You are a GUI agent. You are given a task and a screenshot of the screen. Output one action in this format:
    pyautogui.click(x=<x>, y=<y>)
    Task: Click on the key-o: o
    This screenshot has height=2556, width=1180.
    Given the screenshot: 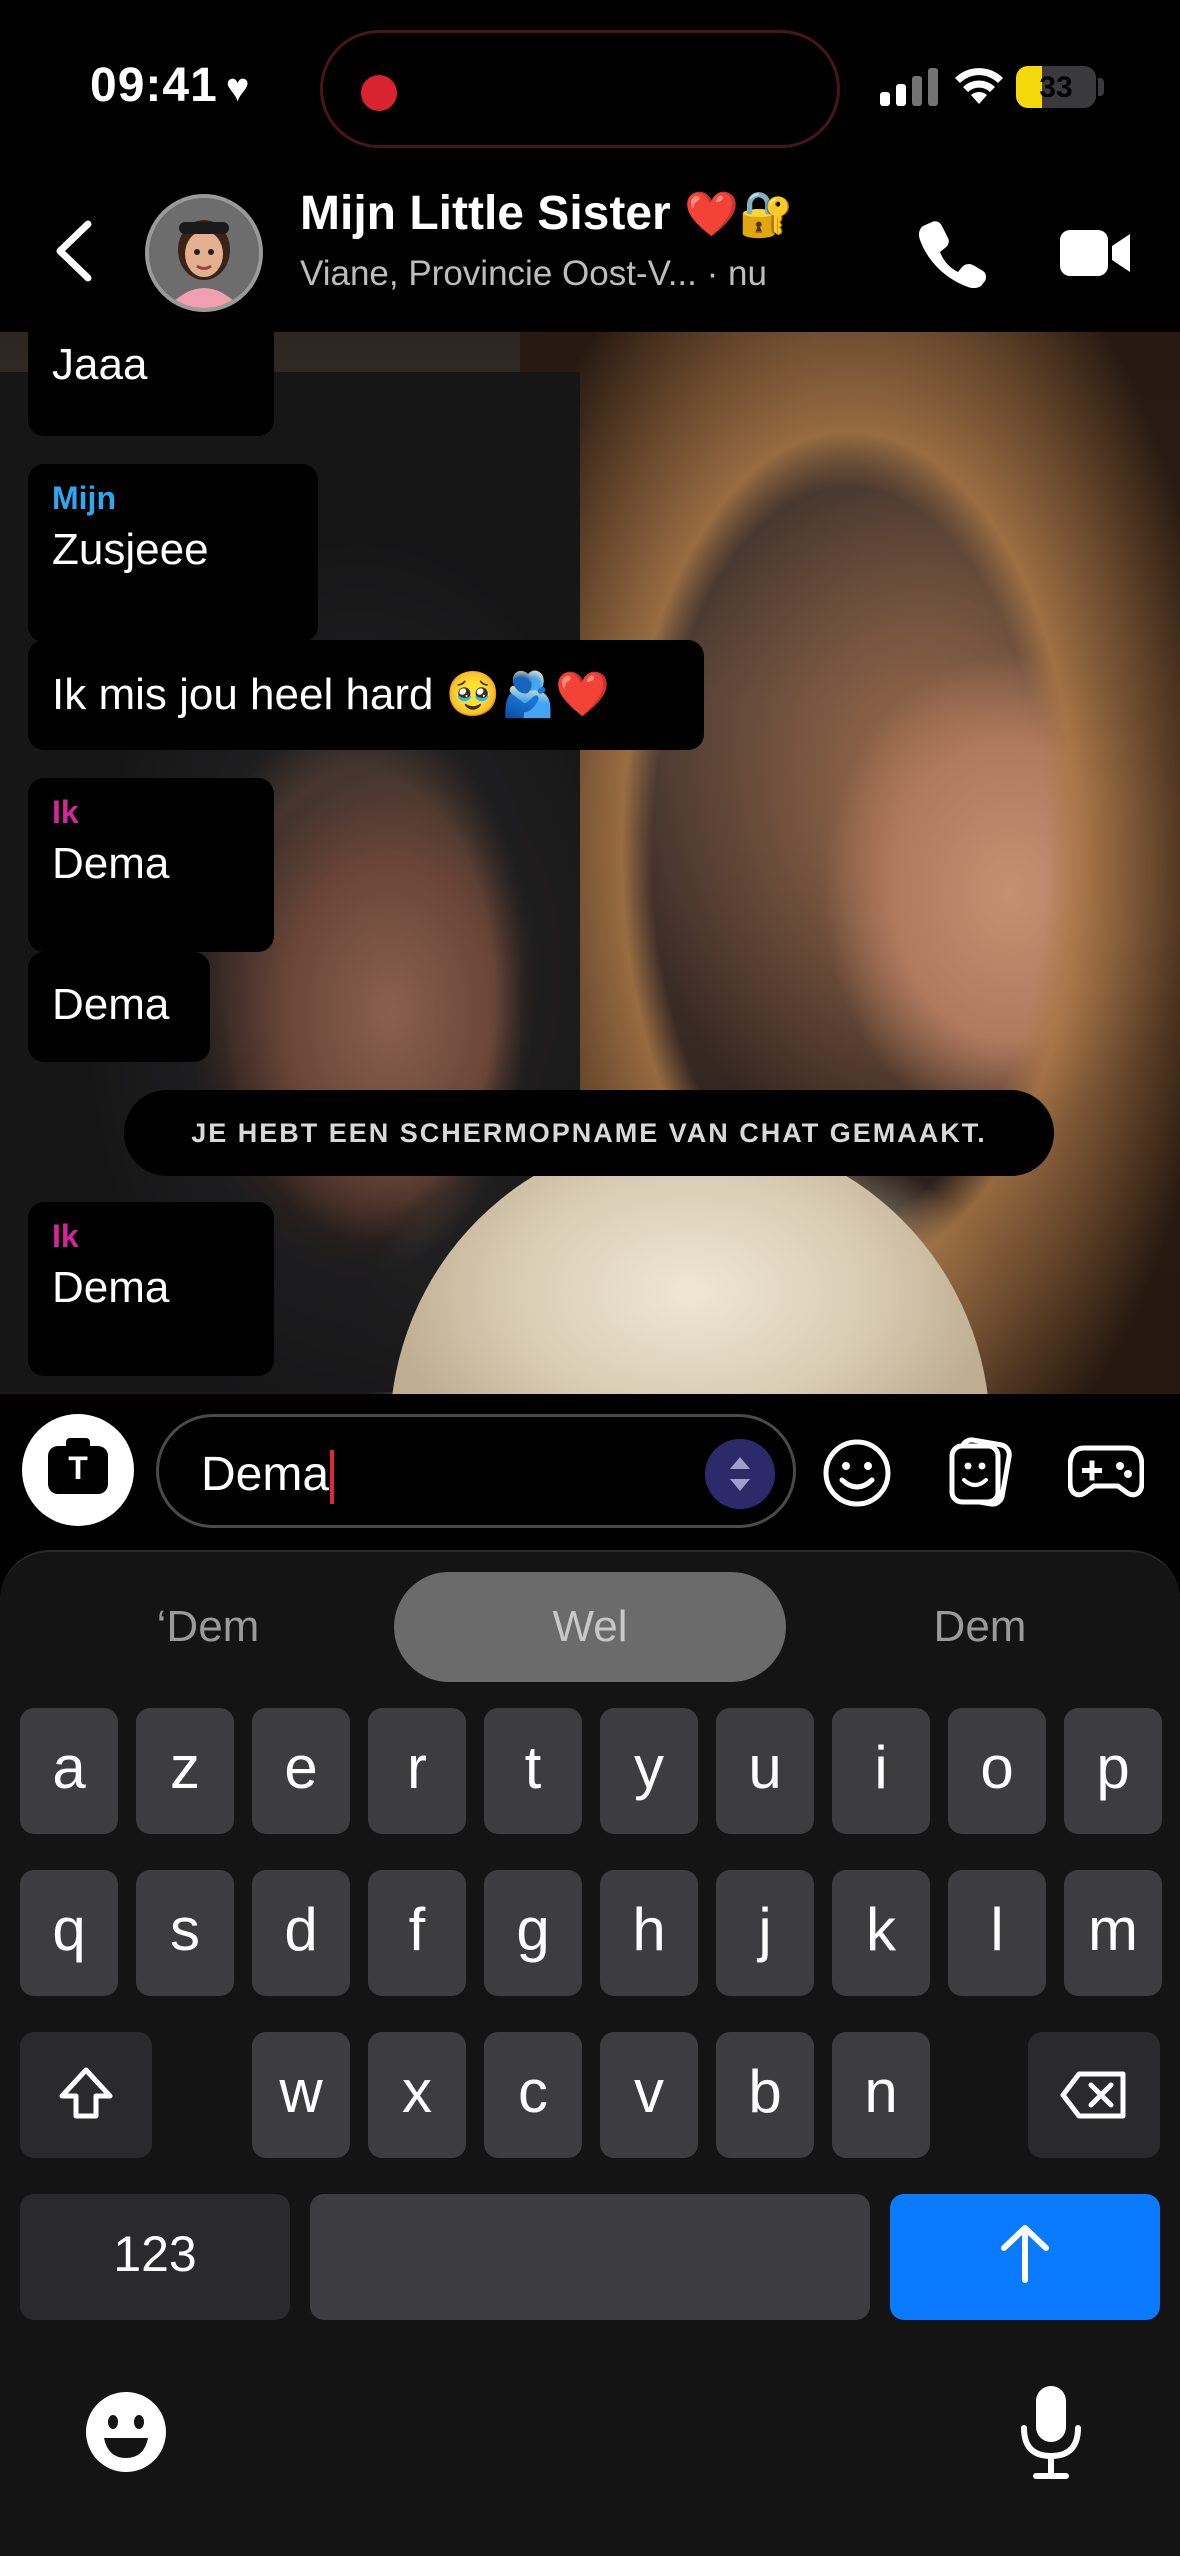 What is the action you would take?
    pyautogui.click(x=997, y=1771)
    